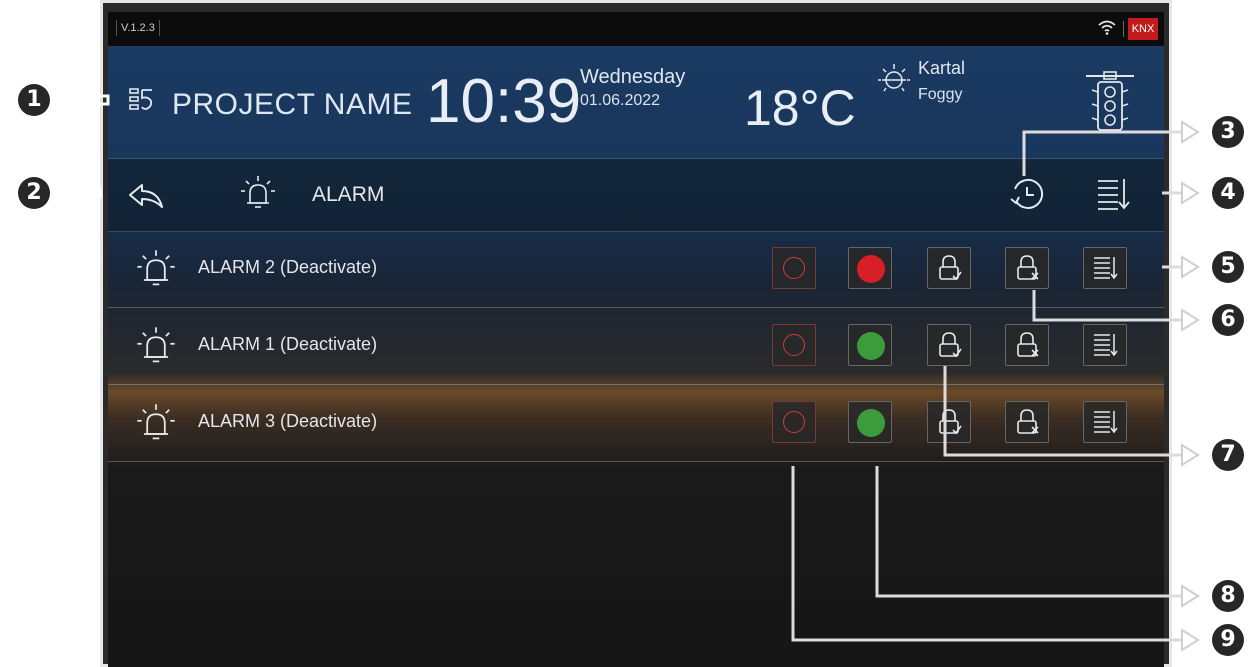  Describe the element at coordinates (1228, 320) in the screenshot. I see `callout-6: 6` at that location.